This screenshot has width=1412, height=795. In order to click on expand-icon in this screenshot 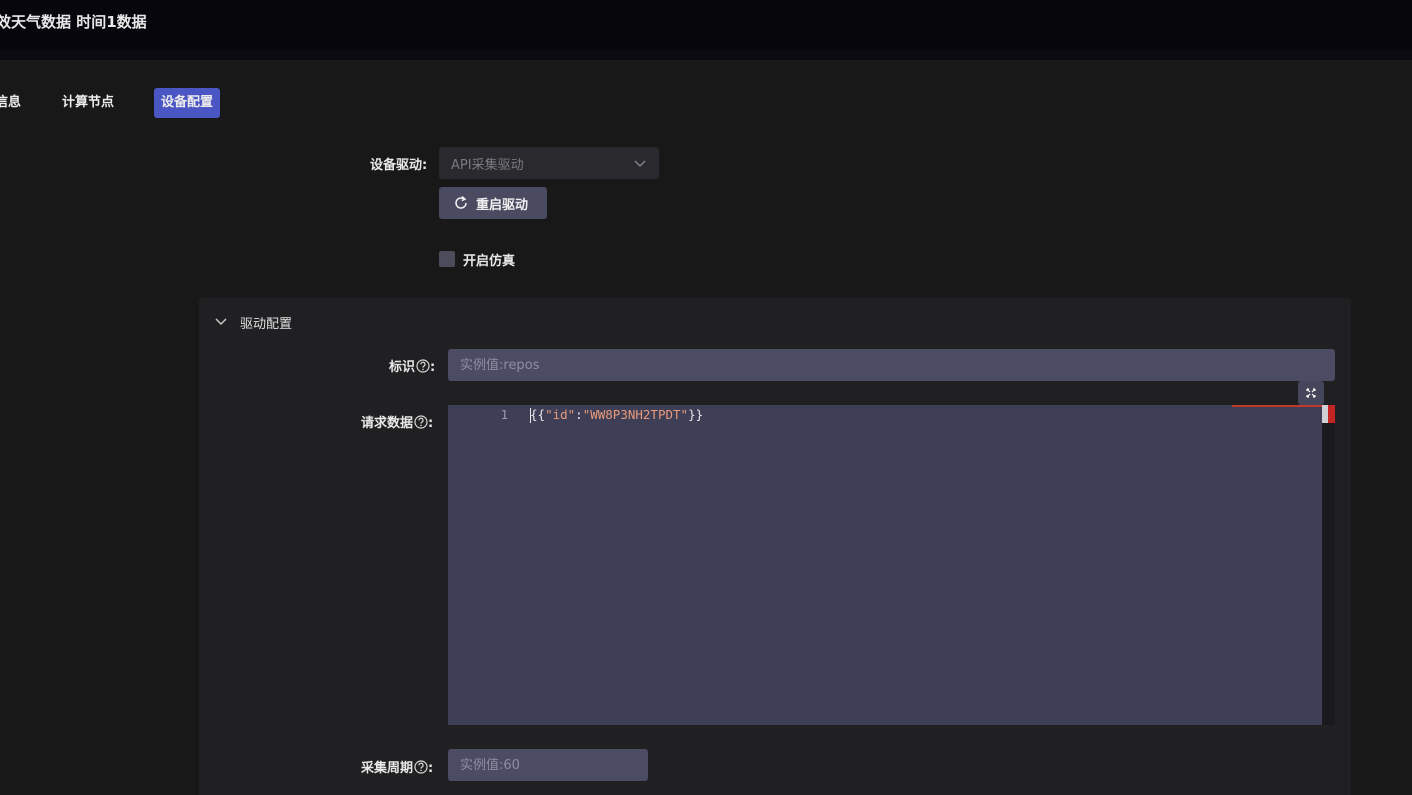, I will do `click(1311, 393)`.